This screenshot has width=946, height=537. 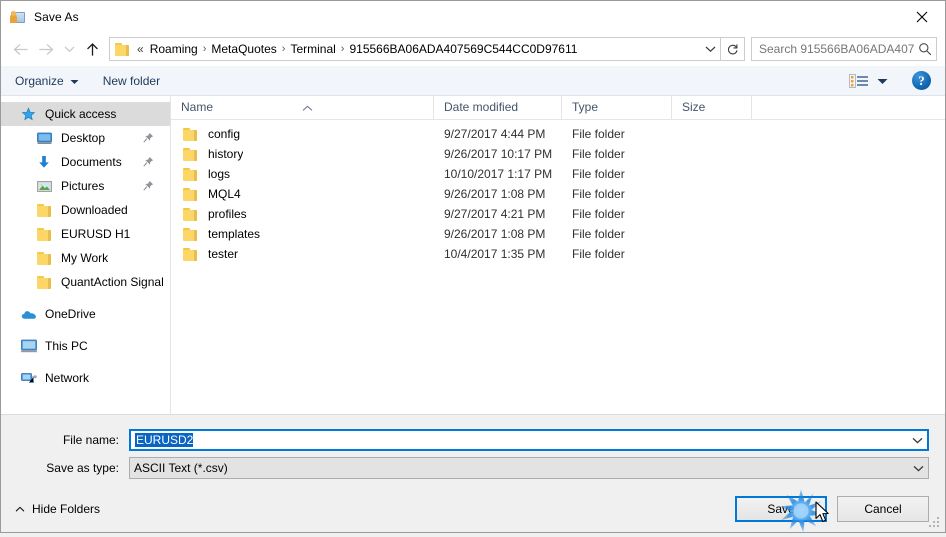 I want to click on sidebar-label: Downloaded, so click(x=94, y=210).